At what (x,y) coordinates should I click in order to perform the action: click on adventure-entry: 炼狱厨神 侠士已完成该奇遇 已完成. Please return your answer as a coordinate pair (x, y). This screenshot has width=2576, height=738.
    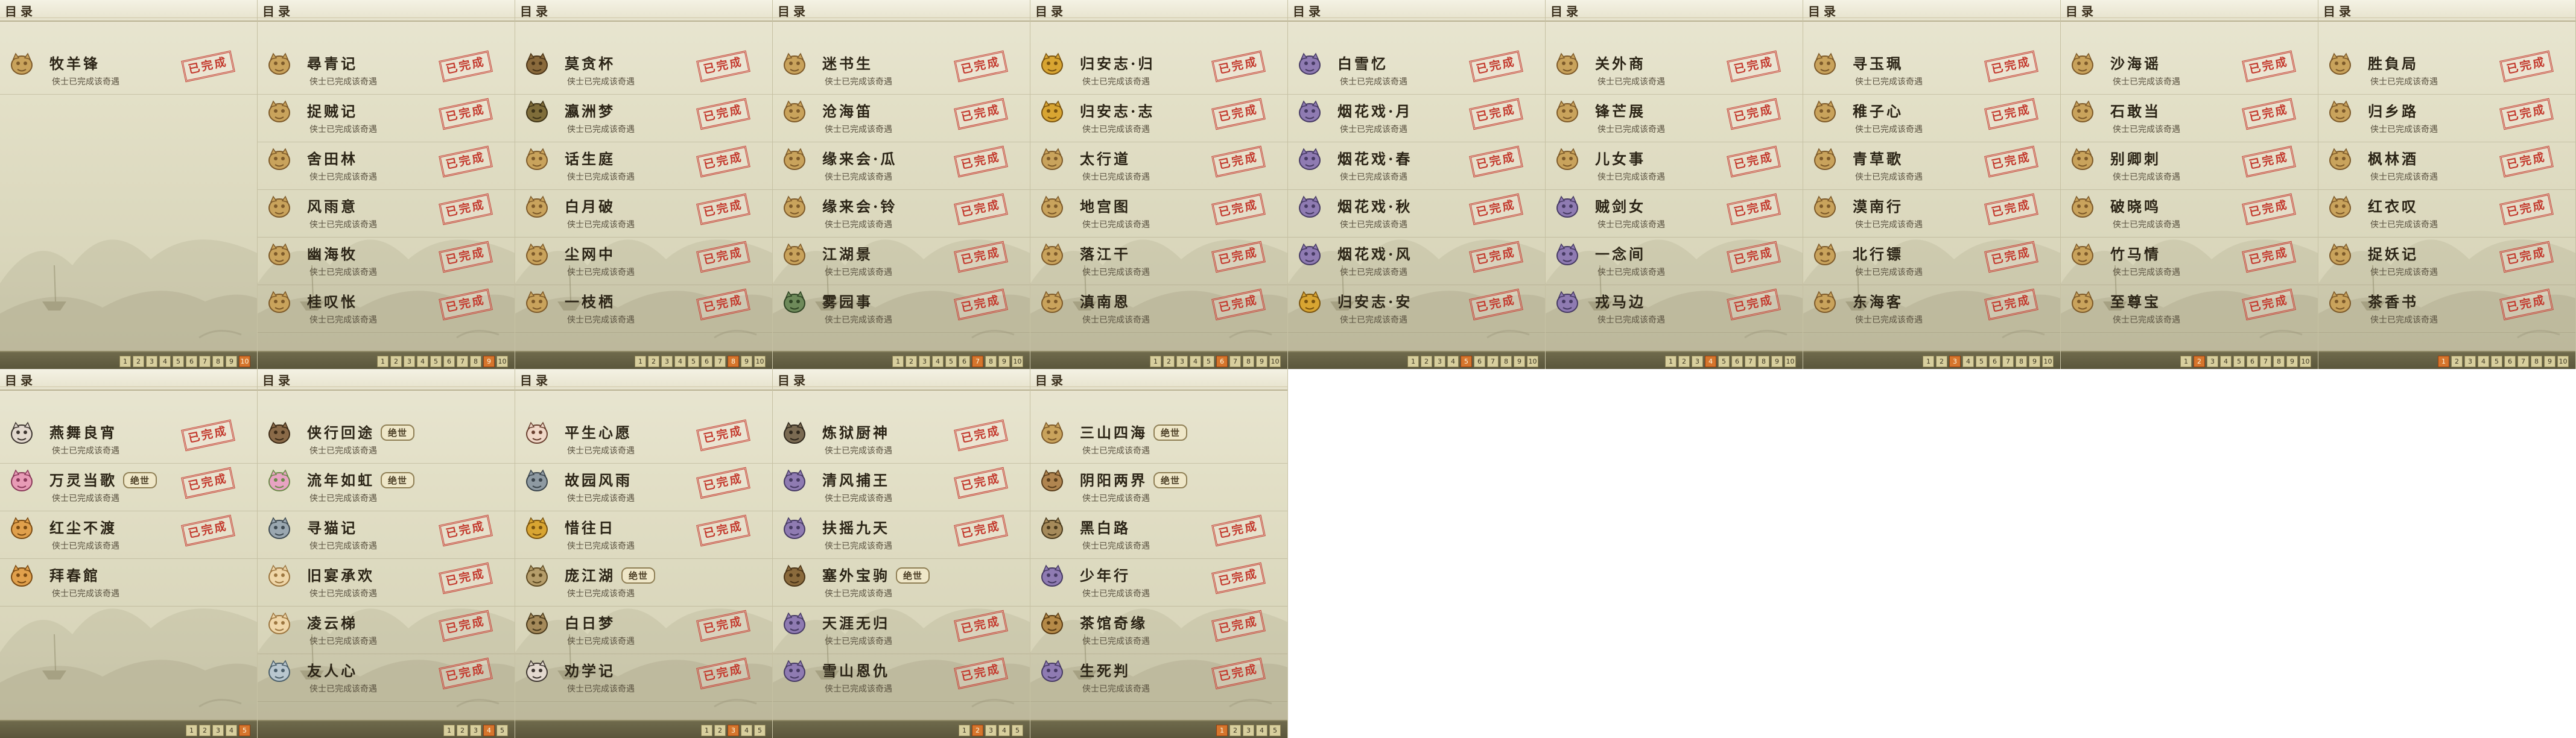
    Looking at the image, I should click on (901, 440).